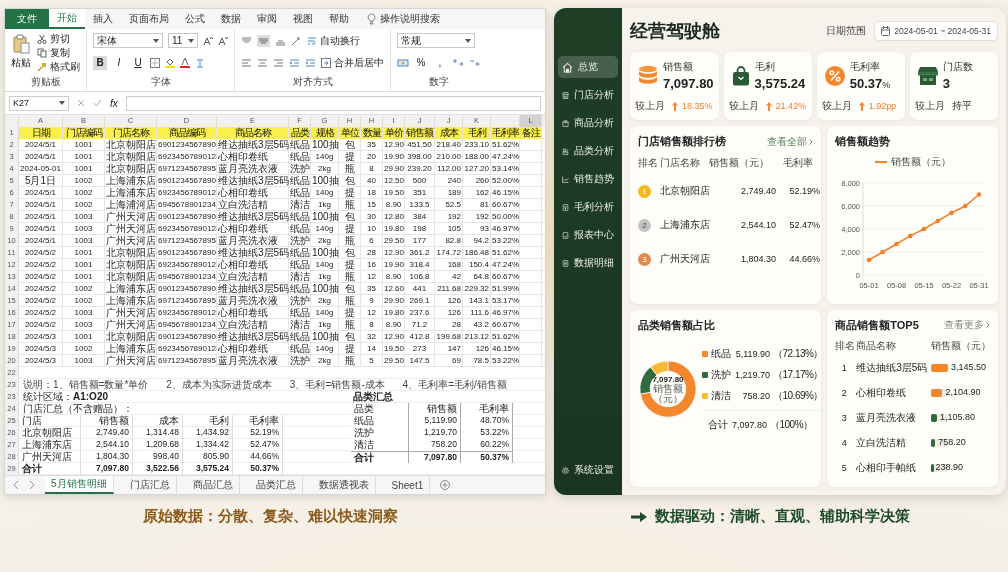  I want to click on date-range-label: 日期范围, so click(846, 31).